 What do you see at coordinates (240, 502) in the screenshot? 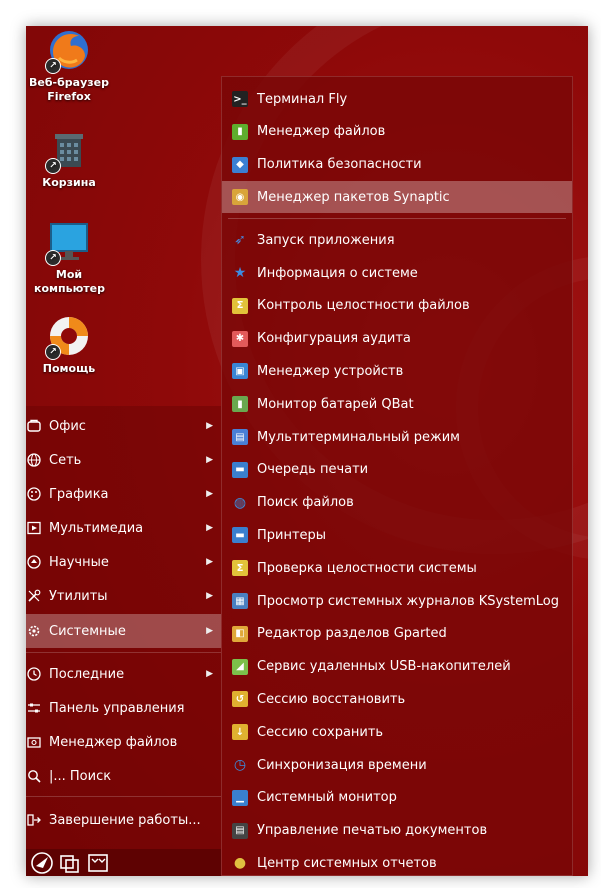
I see `magnifier-icon: ◍` at bounding box center [240, 502].